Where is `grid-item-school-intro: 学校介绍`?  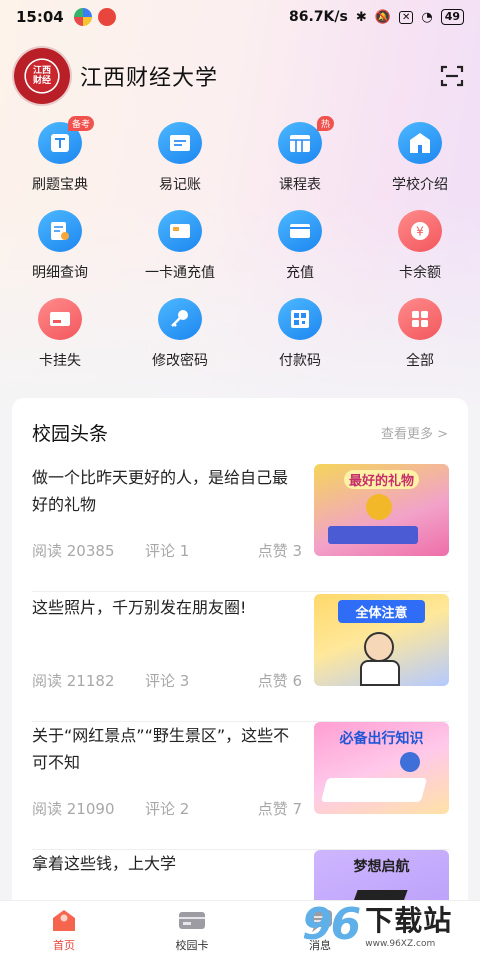
grid-item-school-intro: 学校介绍 is located at coordinates (420, 158).